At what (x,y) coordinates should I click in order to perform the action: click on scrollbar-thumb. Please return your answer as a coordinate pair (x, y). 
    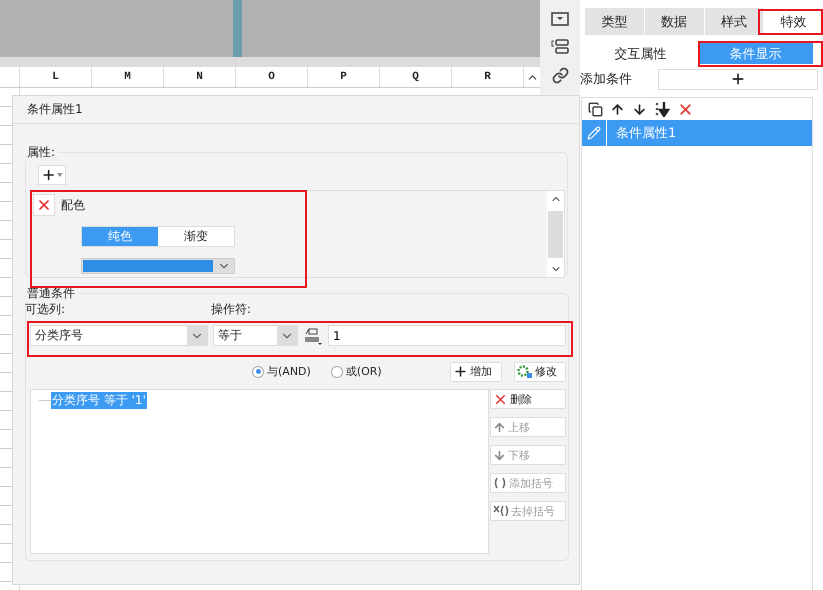
    Looking at the image, I should click on (555, 234).